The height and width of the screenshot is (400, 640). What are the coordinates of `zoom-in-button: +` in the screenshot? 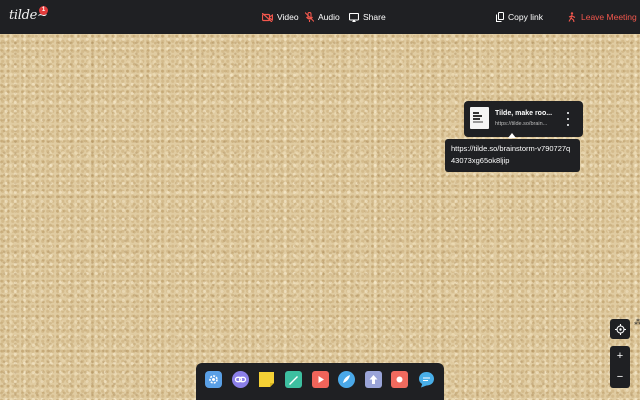 It's located at (620, 356).